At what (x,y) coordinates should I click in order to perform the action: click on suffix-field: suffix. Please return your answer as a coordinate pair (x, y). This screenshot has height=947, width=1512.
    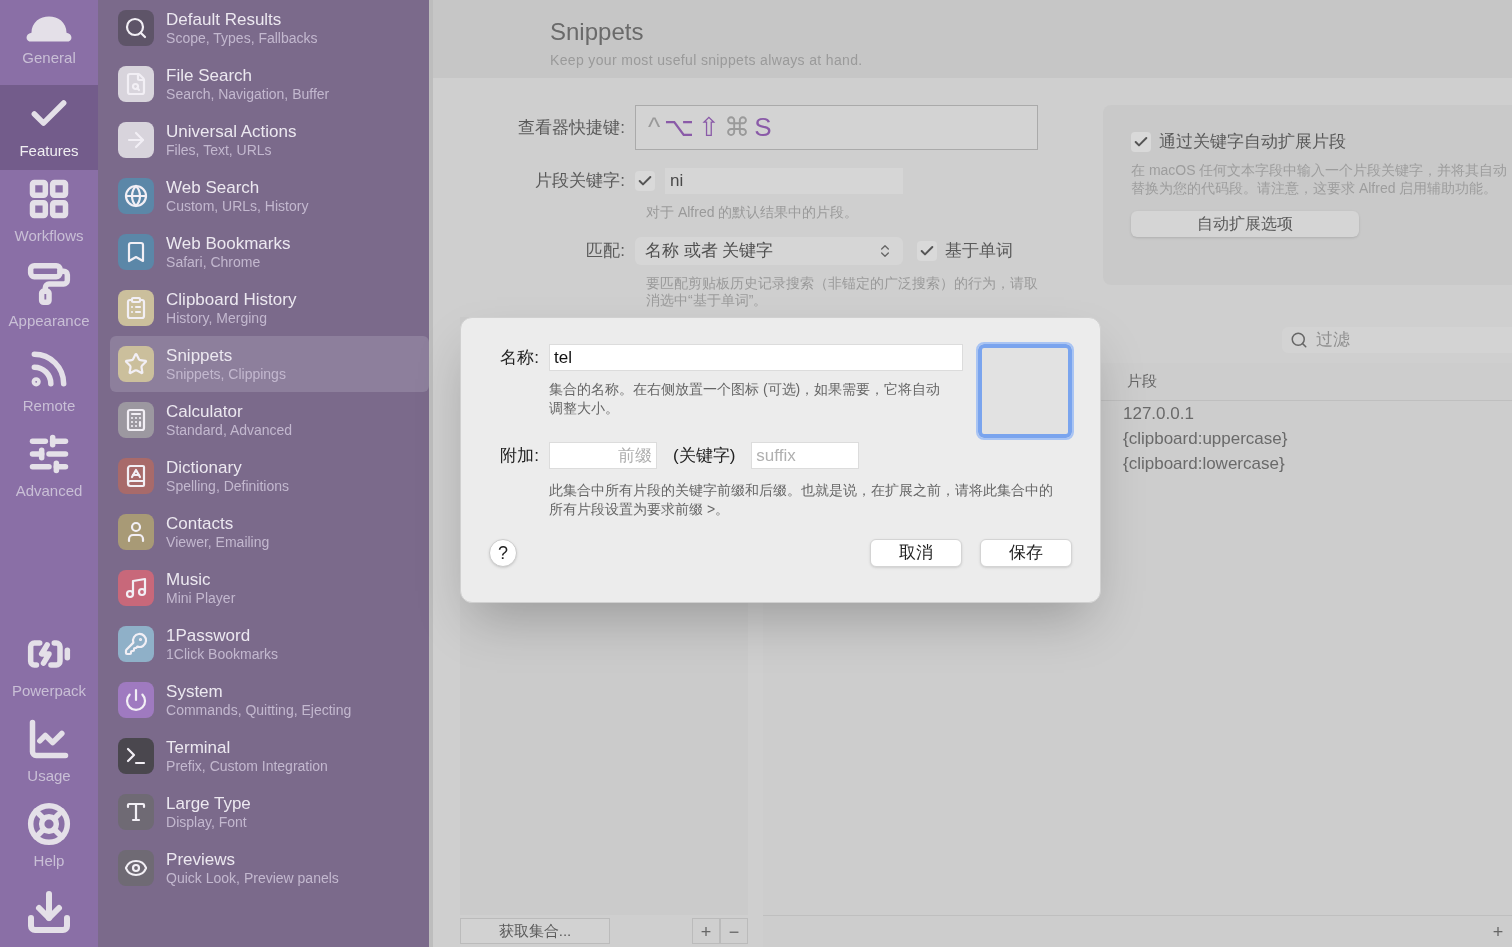
    Looking at the image, I should click on (805, 455).